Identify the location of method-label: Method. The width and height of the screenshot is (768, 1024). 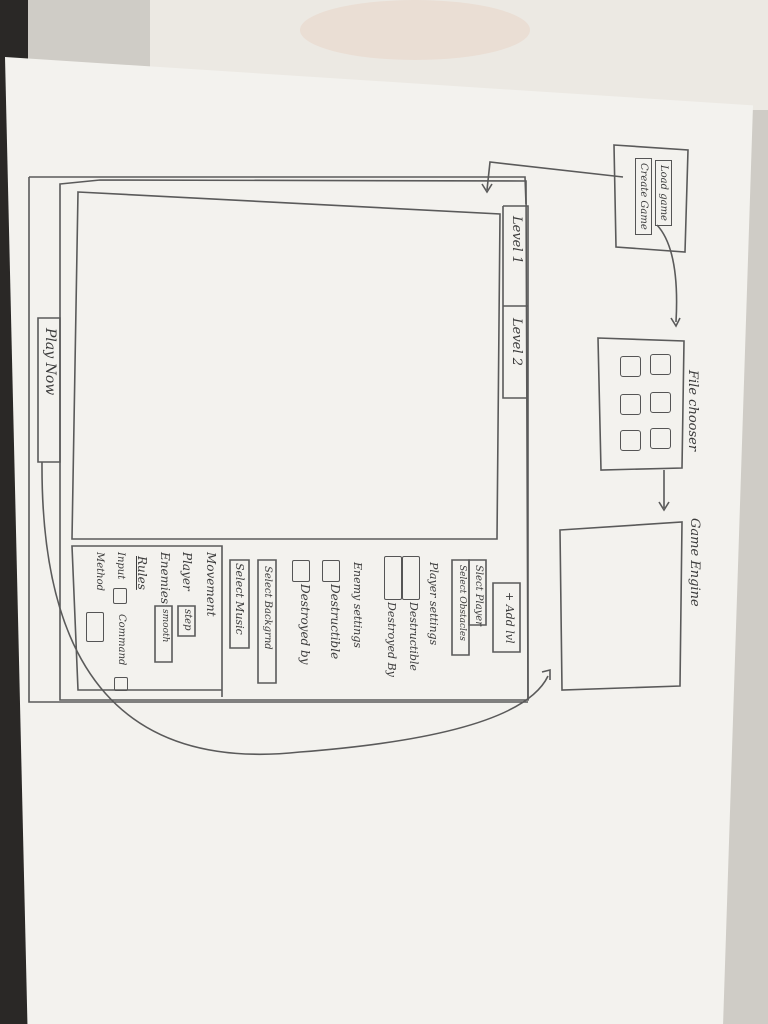
(99, 572).